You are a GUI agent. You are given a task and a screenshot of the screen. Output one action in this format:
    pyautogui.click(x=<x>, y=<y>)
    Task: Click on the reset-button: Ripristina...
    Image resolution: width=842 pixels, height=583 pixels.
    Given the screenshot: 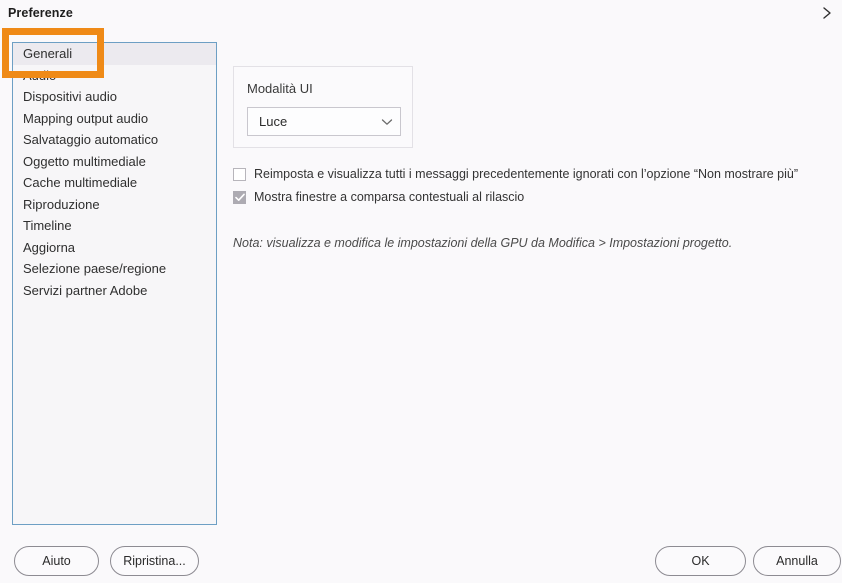 What is the action you would take?
    pyautogui.click(x=154, y=561)
    